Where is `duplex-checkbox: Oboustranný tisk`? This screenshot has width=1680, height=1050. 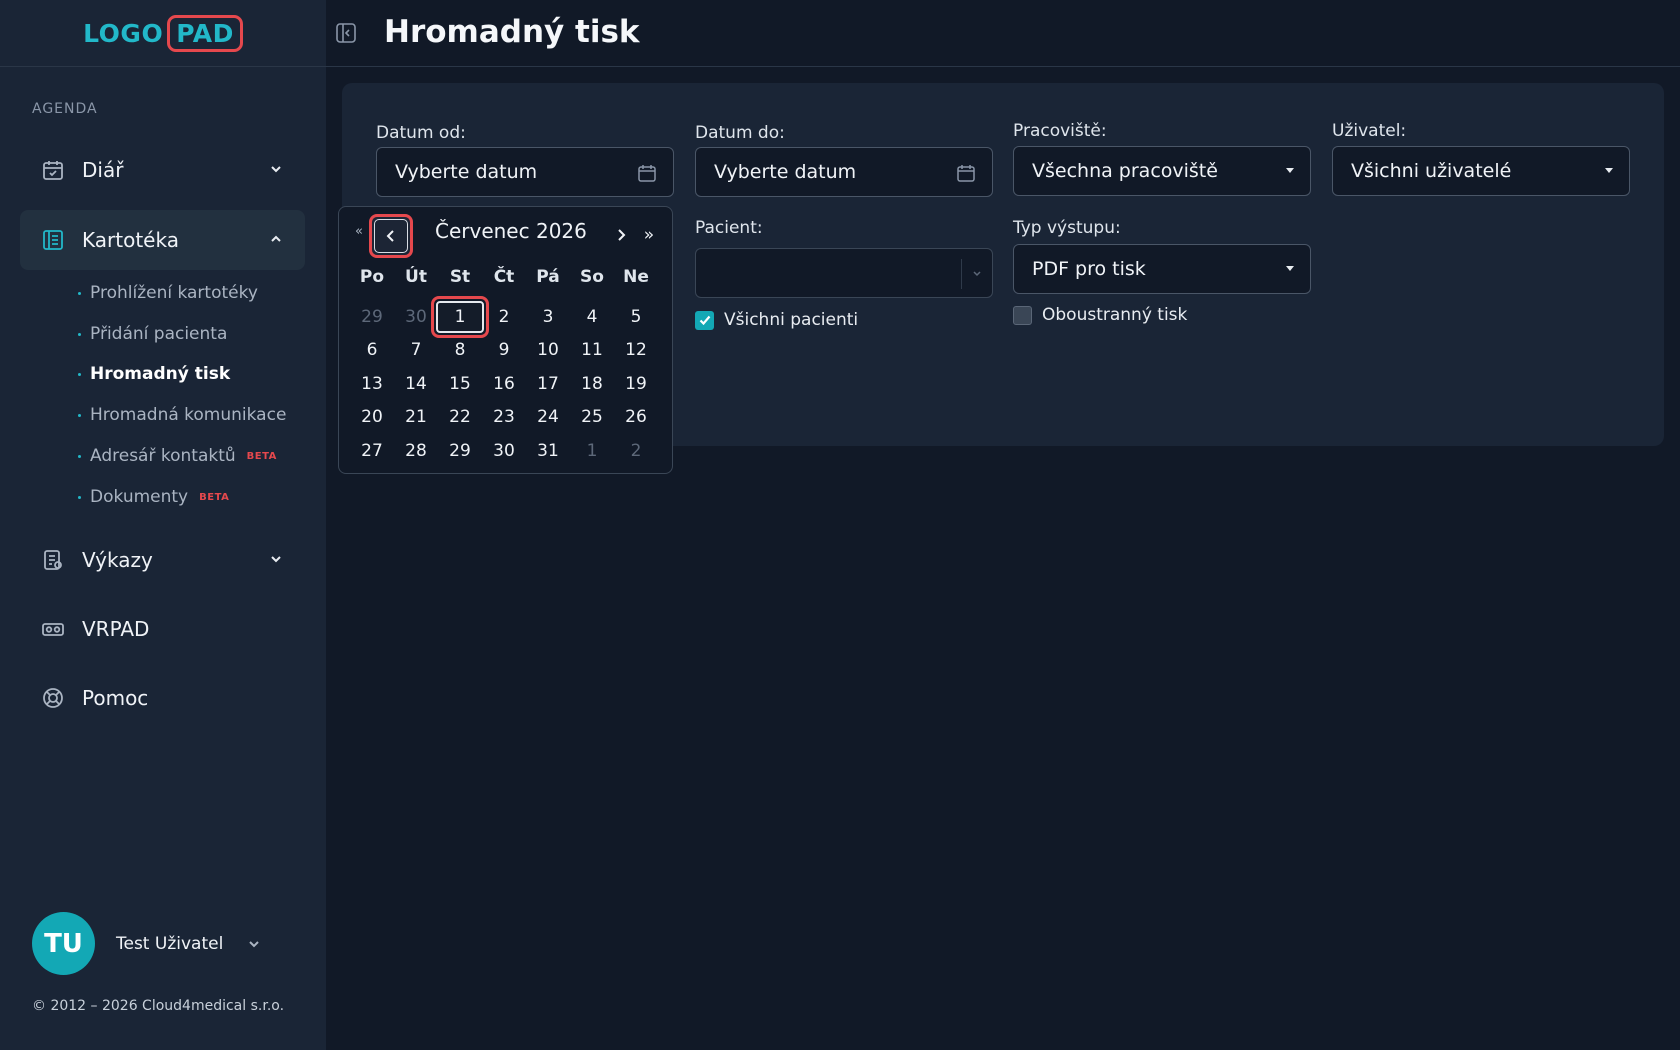
duplex-checkbox: Oboustranný tisk is located at coordinates (1100, 315).